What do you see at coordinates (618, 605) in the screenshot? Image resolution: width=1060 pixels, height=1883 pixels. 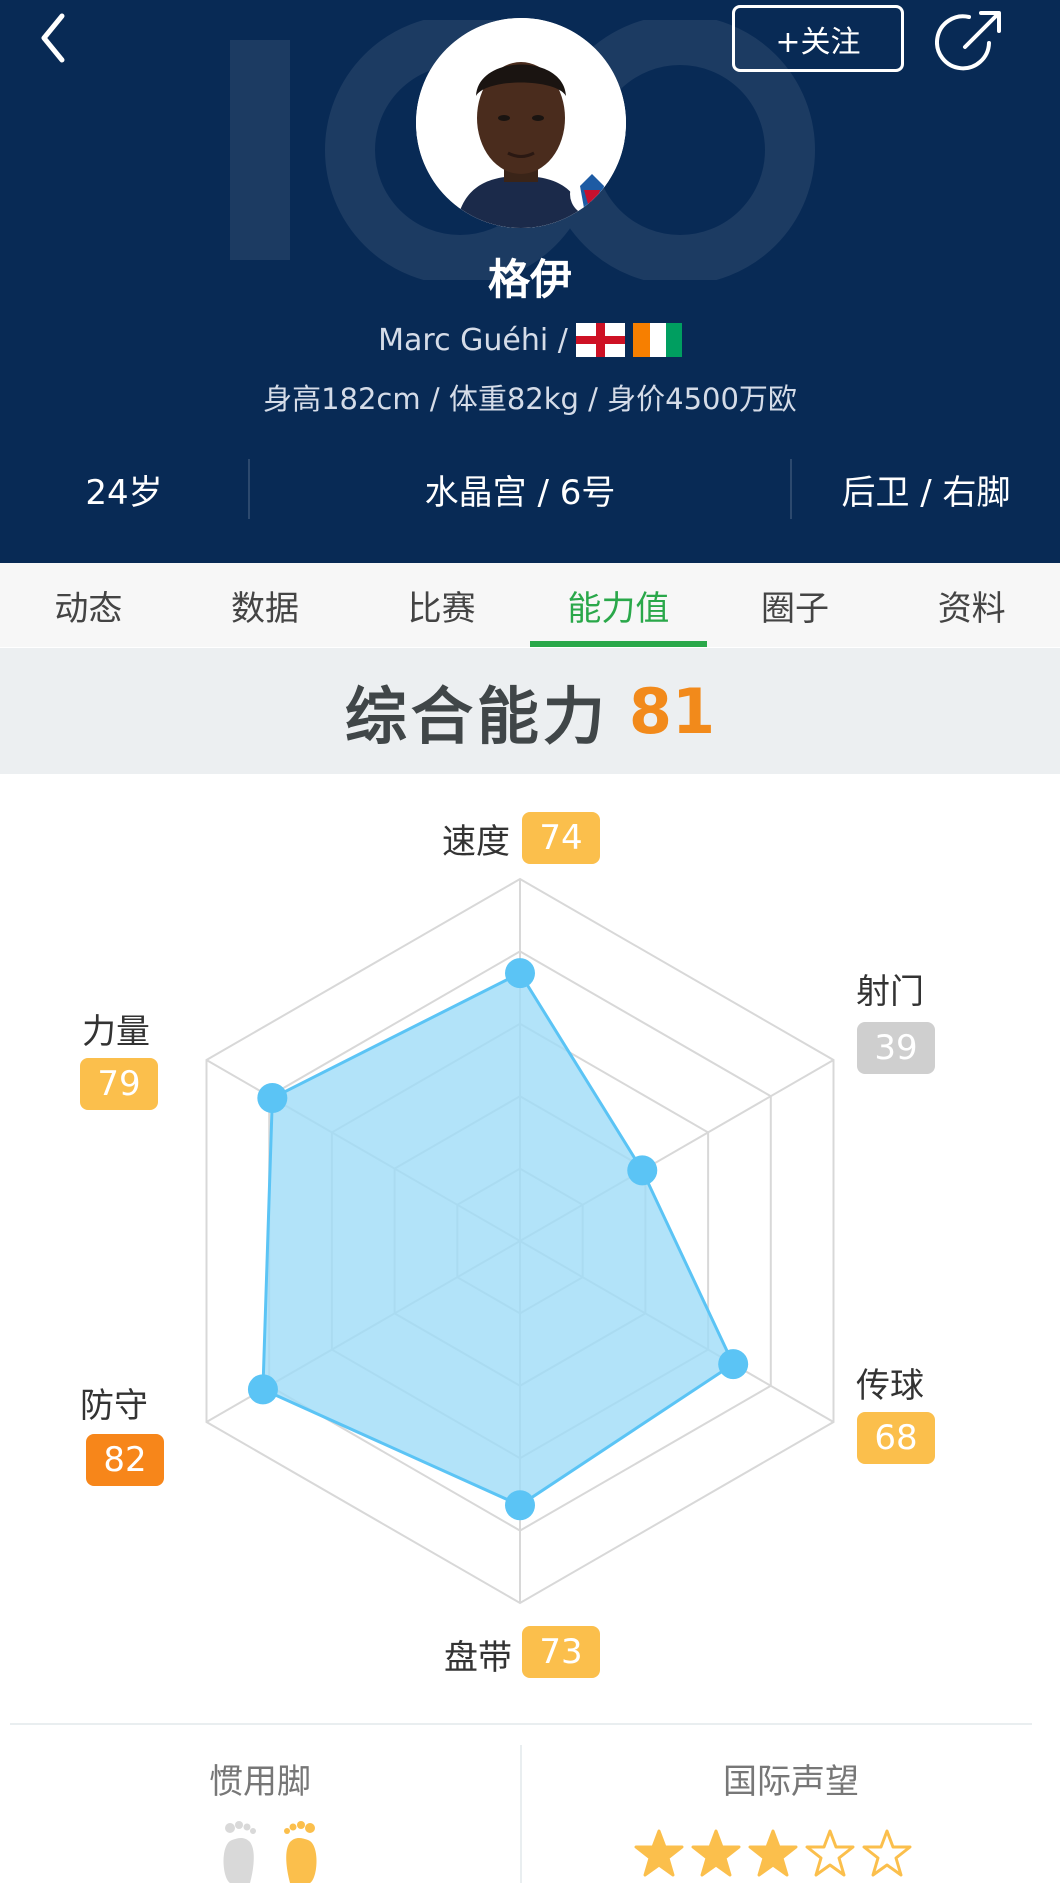 I see `tab-ability: 能力值` at bounding box center [618, 605].